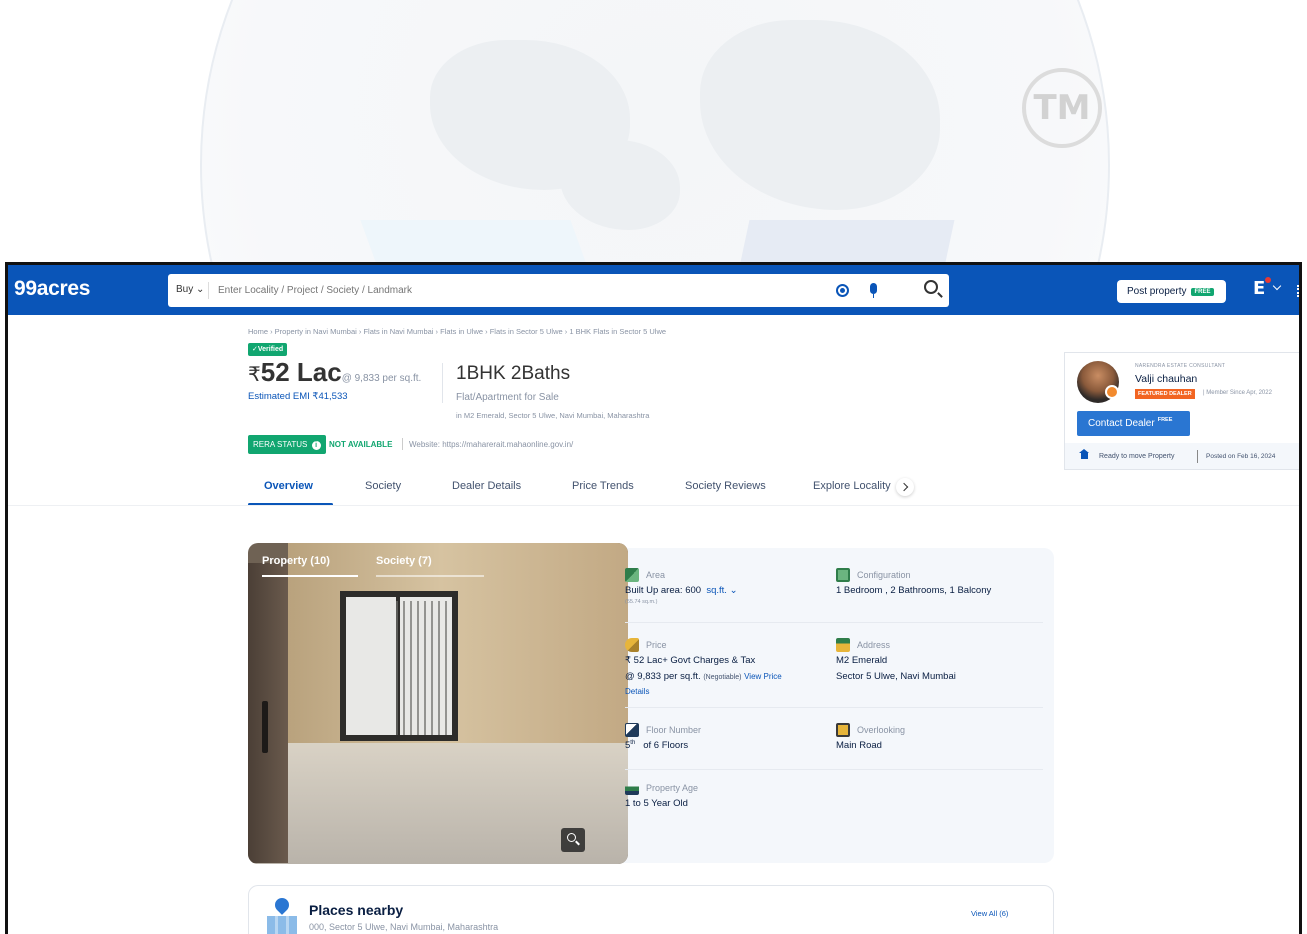 The width and height of the screenshot is (1307, 934). I want to click on info-icon: i, so click(316, 445).